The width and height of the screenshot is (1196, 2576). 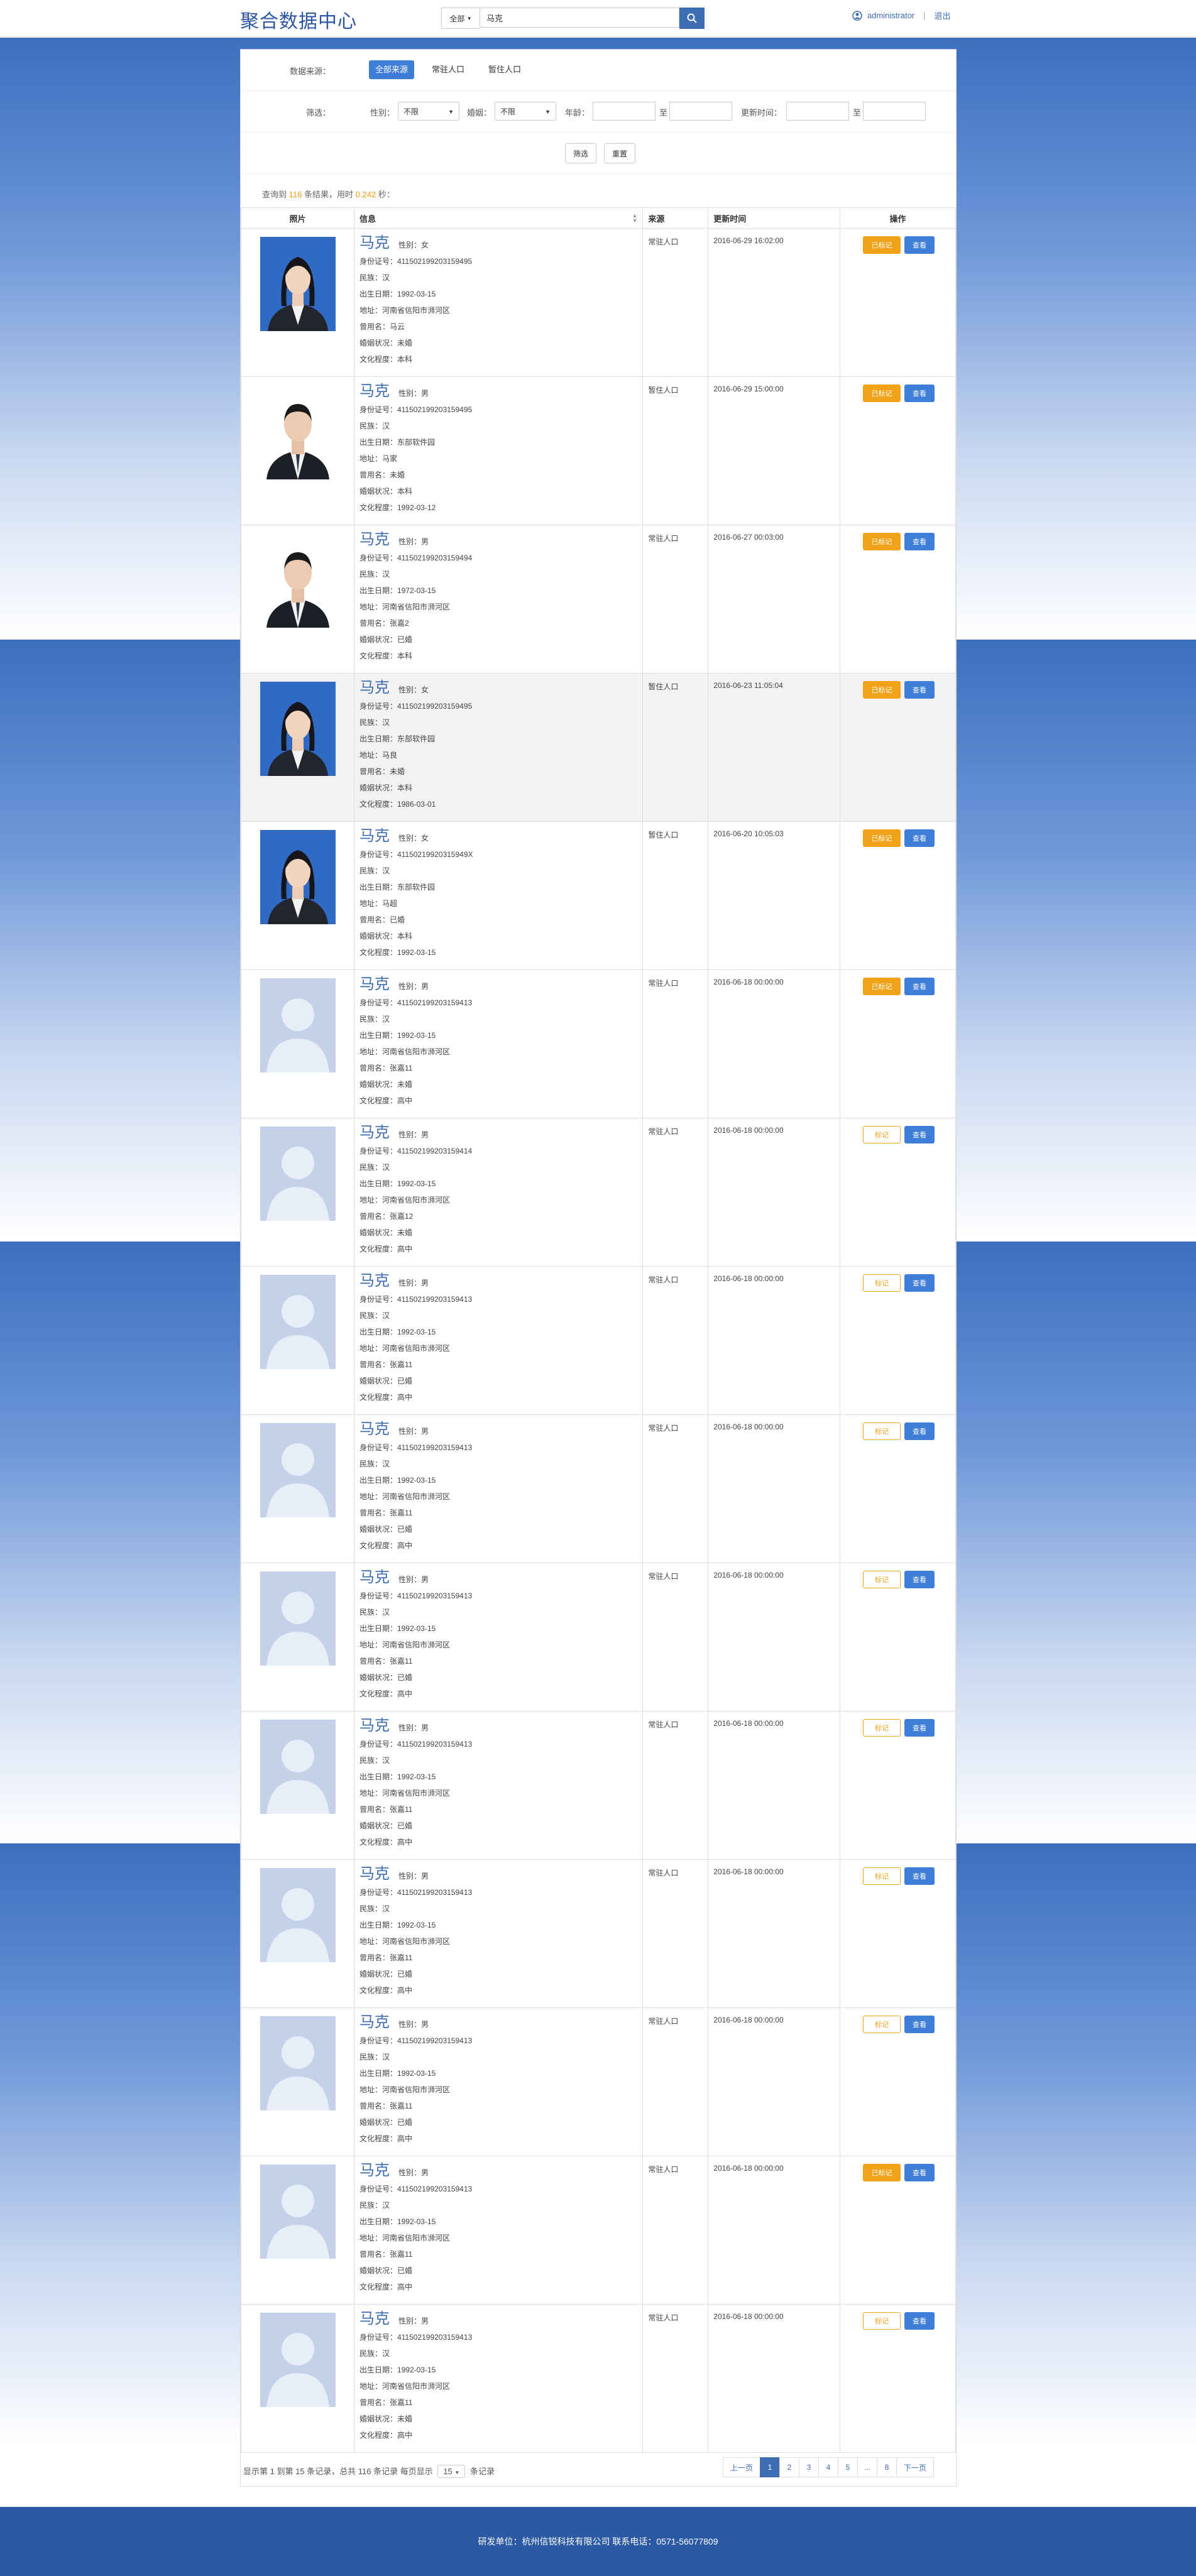 I want to click on nation-text: 民族：汉, so click(x=375, y=574).